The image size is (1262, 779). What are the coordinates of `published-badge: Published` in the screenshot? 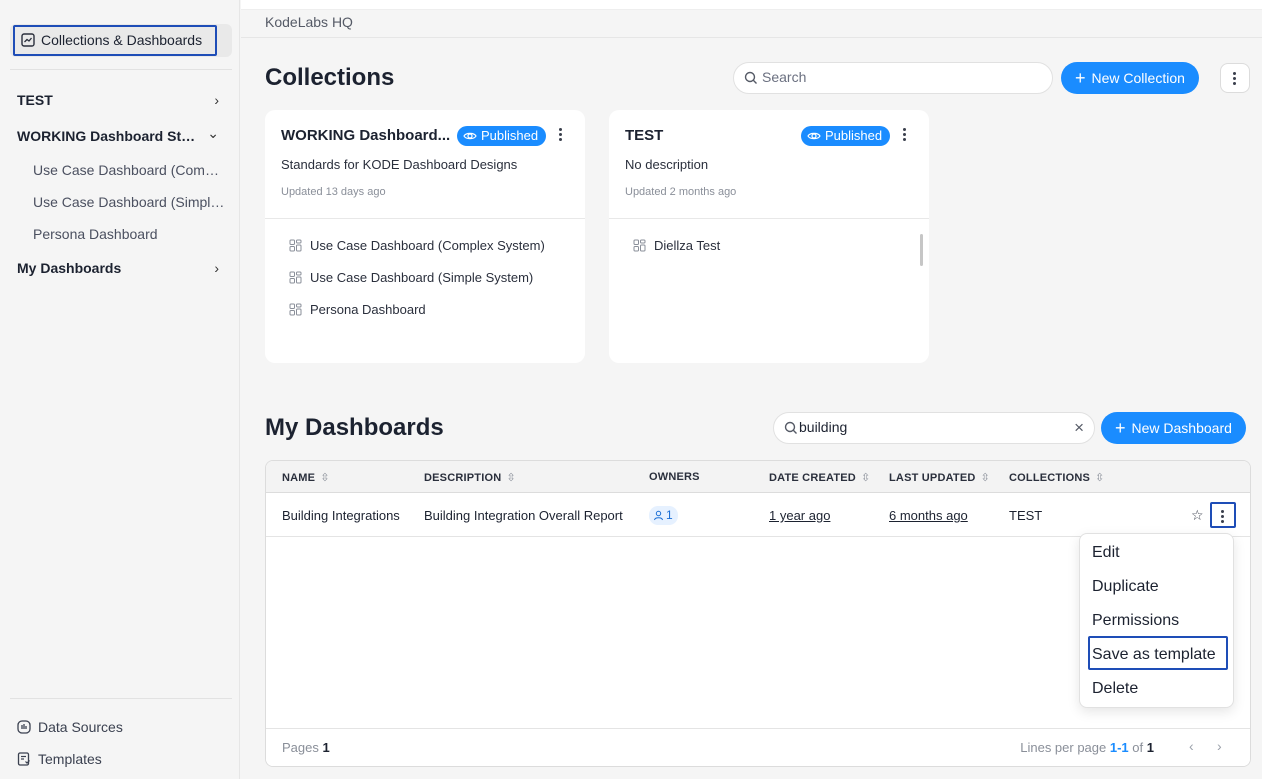 It's located at (502, 136).